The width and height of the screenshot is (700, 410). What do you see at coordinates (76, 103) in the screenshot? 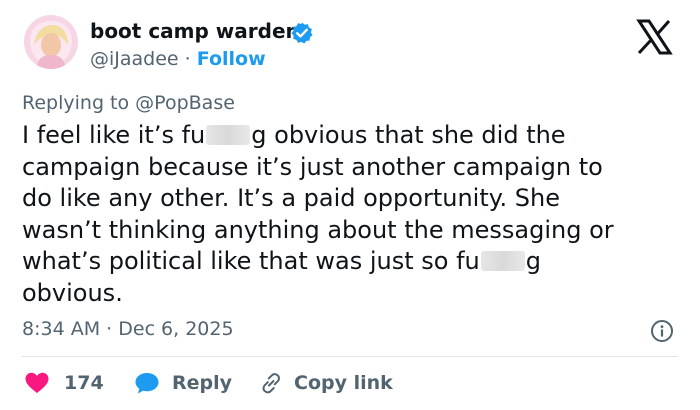
I see `replying-prefix: Replying to` at bounding box center [76, 103].